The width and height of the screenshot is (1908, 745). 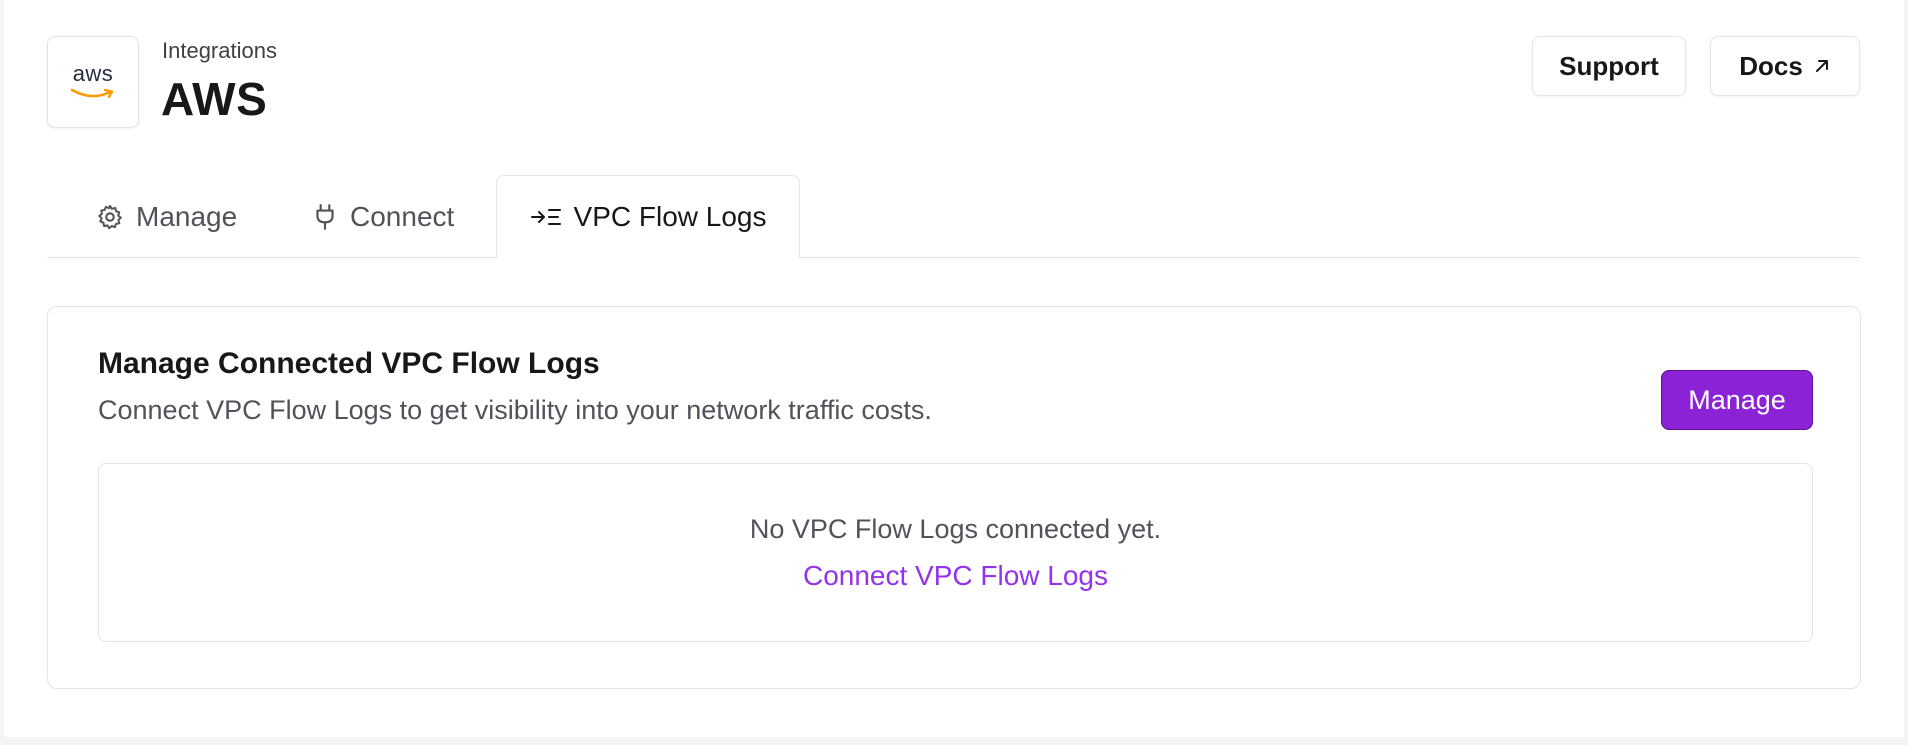 What do you see at coordinates (219, 51) in the screenshot?
I see `breadcrumb: Integrations` at bounding box center [219, 51].